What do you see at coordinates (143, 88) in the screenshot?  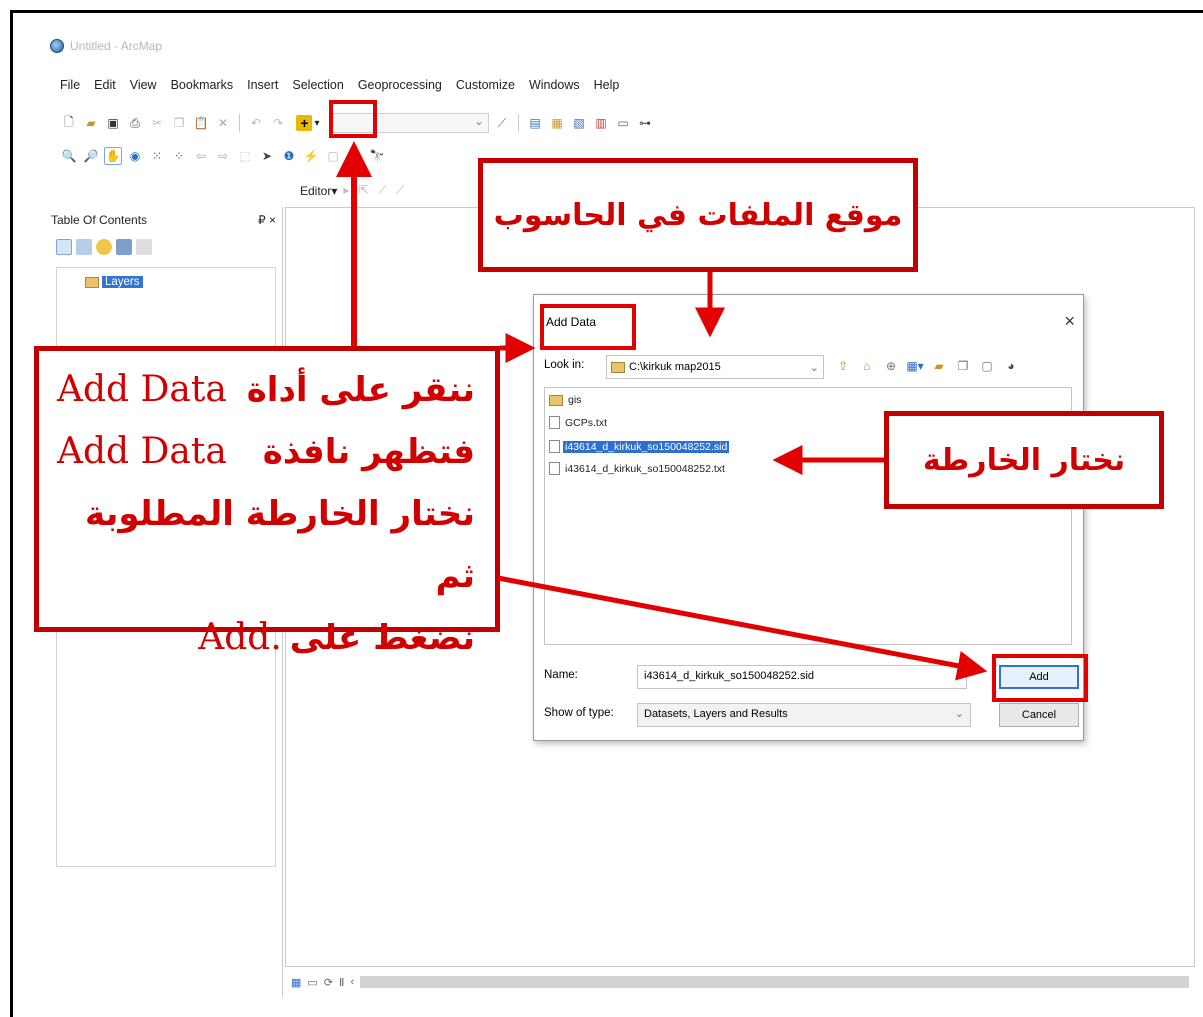 I see `menu-view: View` at bounding box center [143, 88].